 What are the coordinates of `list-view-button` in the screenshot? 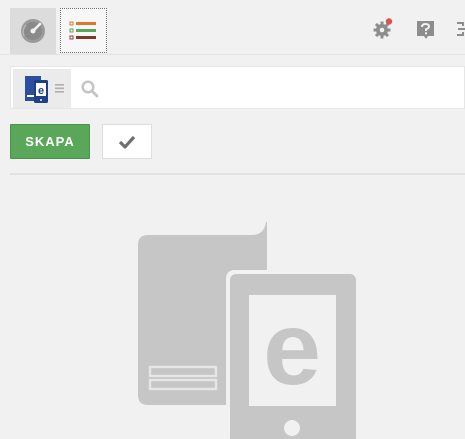 It's located at (83, 30).